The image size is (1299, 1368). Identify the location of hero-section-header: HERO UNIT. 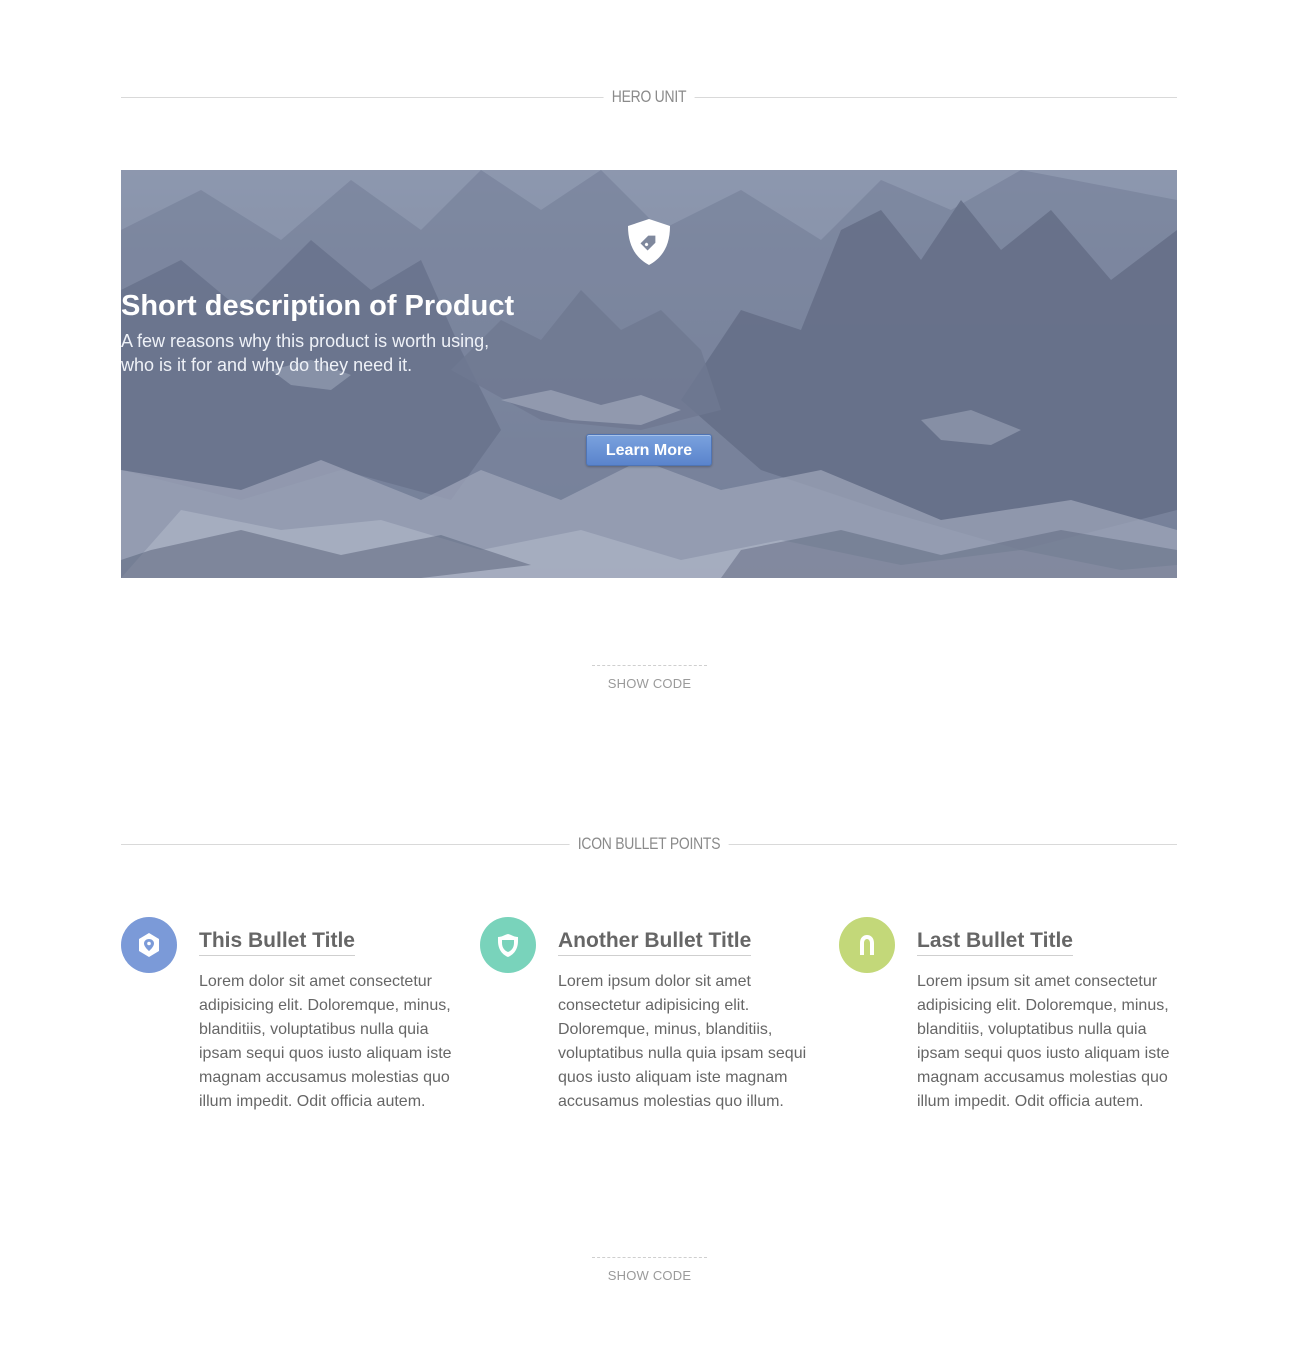
(649, 97).